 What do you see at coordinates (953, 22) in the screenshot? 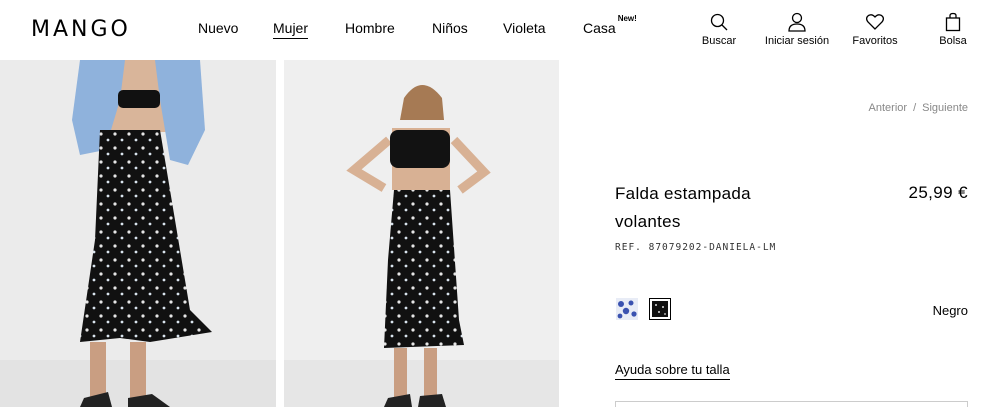
I see `bag-icon` at bounding box center [953, 22].